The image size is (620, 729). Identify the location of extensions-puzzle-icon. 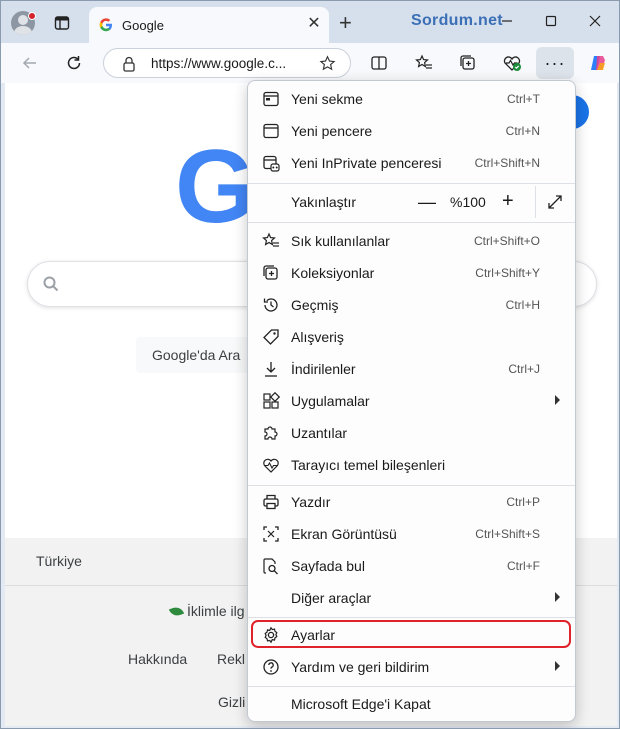
(271, 433).